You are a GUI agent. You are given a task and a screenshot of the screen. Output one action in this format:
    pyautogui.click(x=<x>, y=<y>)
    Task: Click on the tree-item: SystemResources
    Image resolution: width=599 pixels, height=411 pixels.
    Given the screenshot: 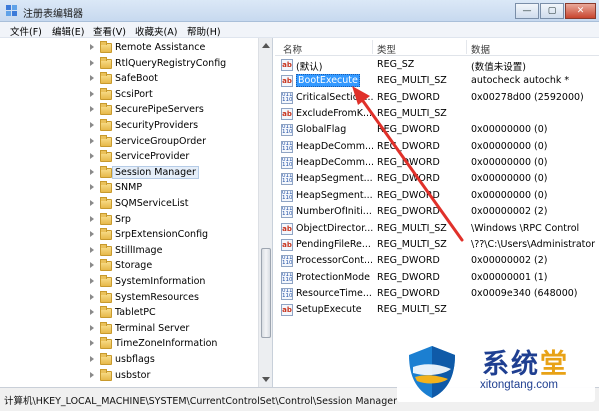 What is the action you would take?
    pyautogui.click(x=129, y=298)
    